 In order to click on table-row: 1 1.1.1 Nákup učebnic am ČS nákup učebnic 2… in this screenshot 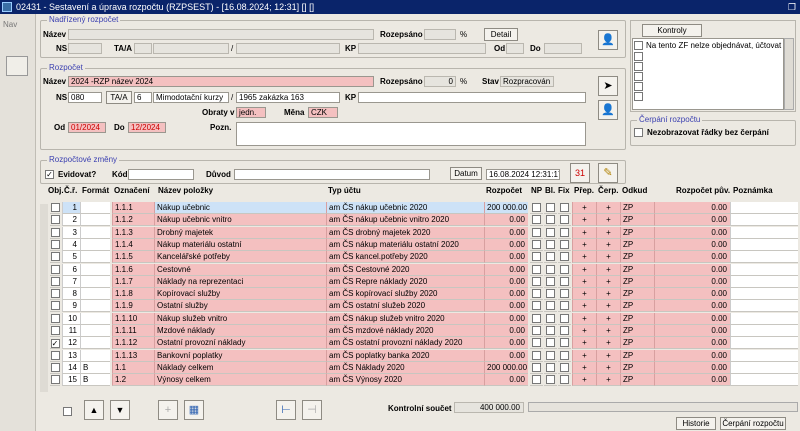, I will do `click(419, 208)`.